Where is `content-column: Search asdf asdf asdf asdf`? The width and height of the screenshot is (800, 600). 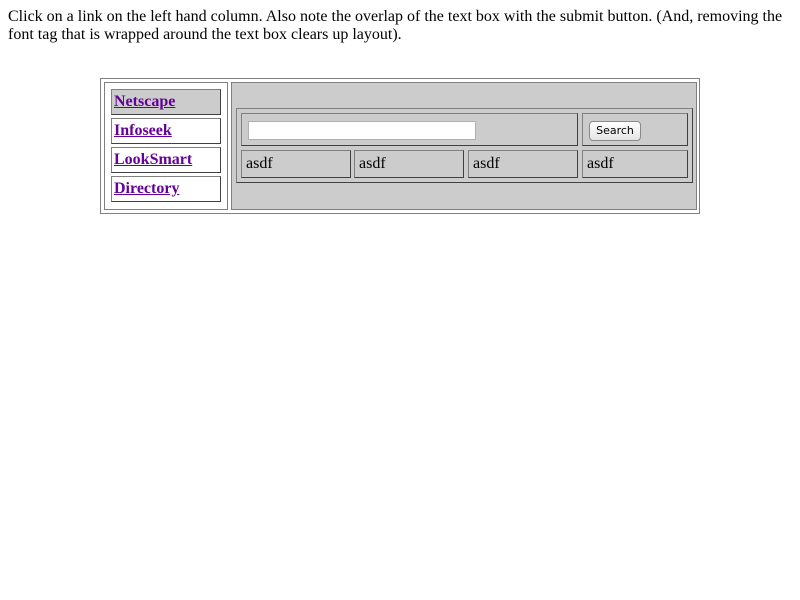 content-column: Search asdf asdf asdf asdf is located at coordinates (464, 146).